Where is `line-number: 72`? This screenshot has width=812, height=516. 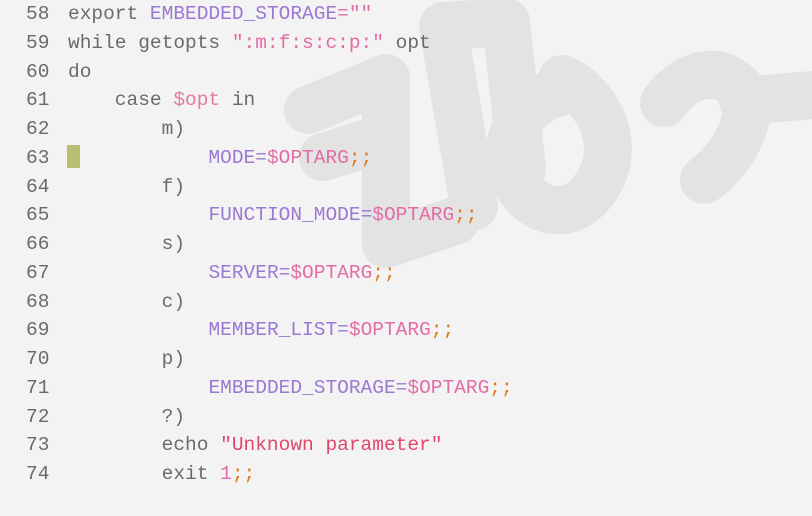 line-number: 72 is located at coordinates (38, 416).